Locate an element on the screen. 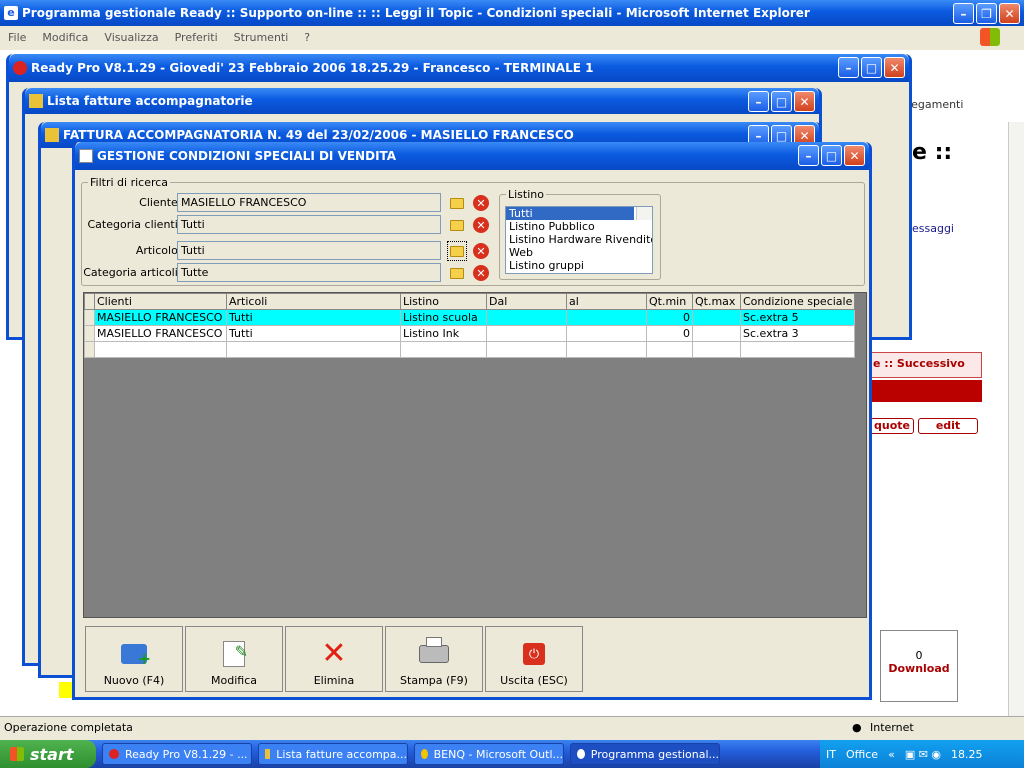  catcli-clear-button: ✕ is located at coordinates (481, 225).